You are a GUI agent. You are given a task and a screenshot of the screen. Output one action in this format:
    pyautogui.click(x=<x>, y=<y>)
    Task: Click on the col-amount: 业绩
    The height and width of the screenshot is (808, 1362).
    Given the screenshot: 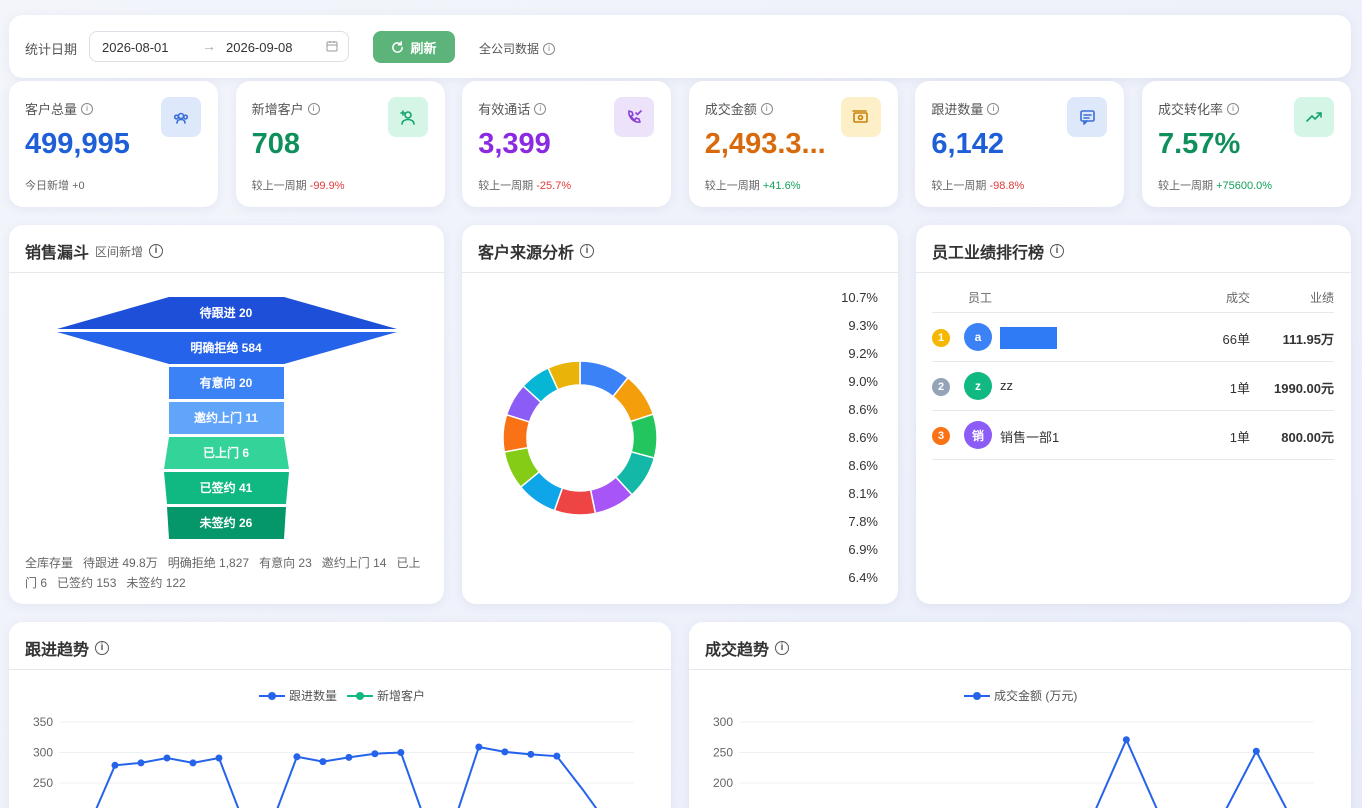 What is the action you would take?
    pyautogui.click(x=1321, y=298)
    